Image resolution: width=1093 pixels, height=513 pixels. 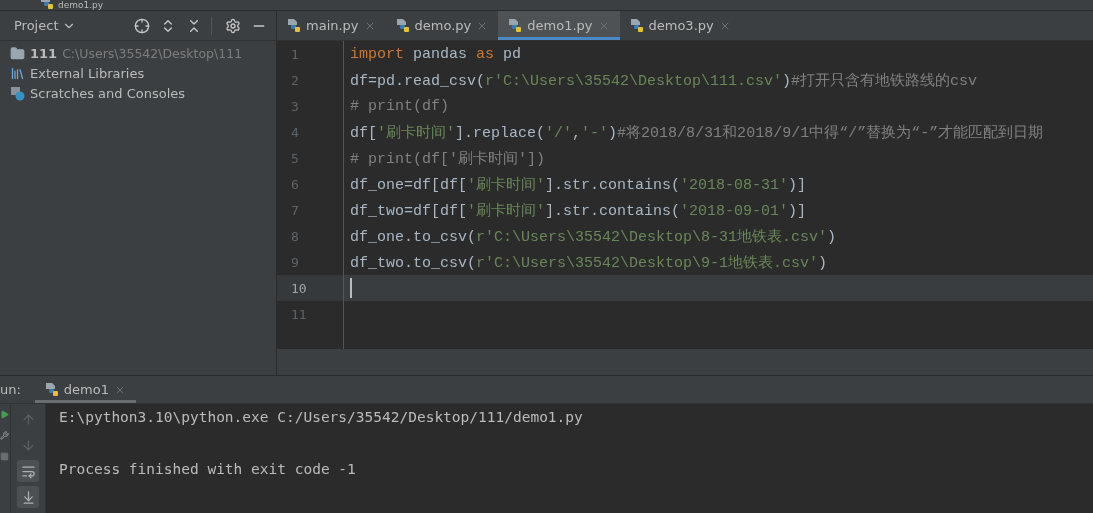 I want to click on line-number: 9, so click(x=295, y=262).